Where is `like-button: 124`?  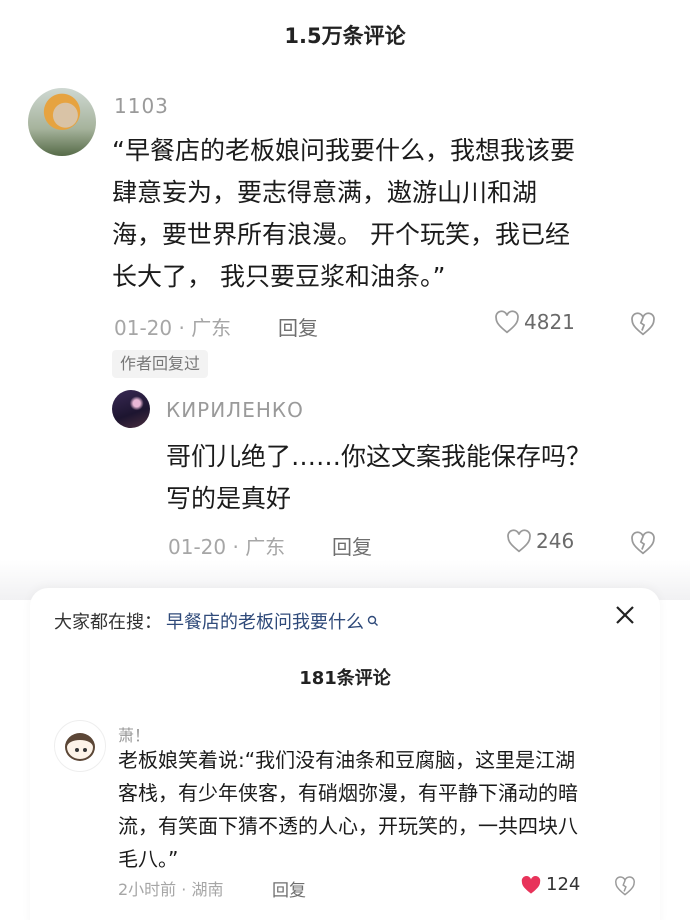
like-button: 124 is located at coordinates (550, 884).